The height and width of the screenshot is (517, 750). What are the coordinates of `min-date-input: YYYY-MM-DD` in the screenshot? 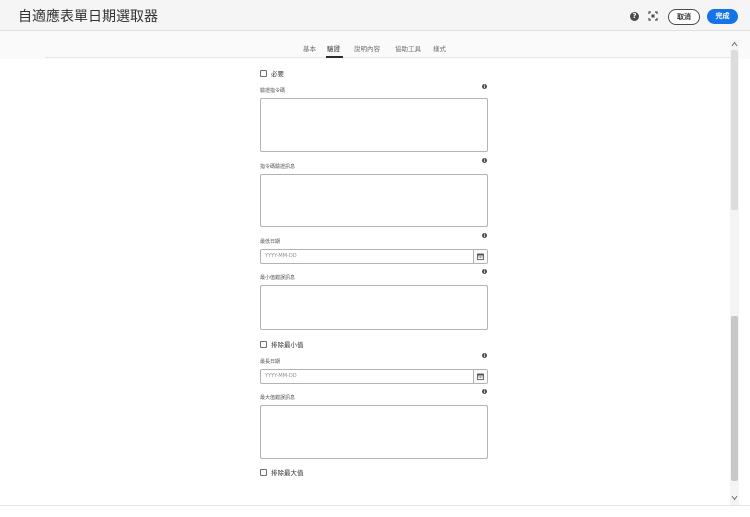 It's located at (281, 256).